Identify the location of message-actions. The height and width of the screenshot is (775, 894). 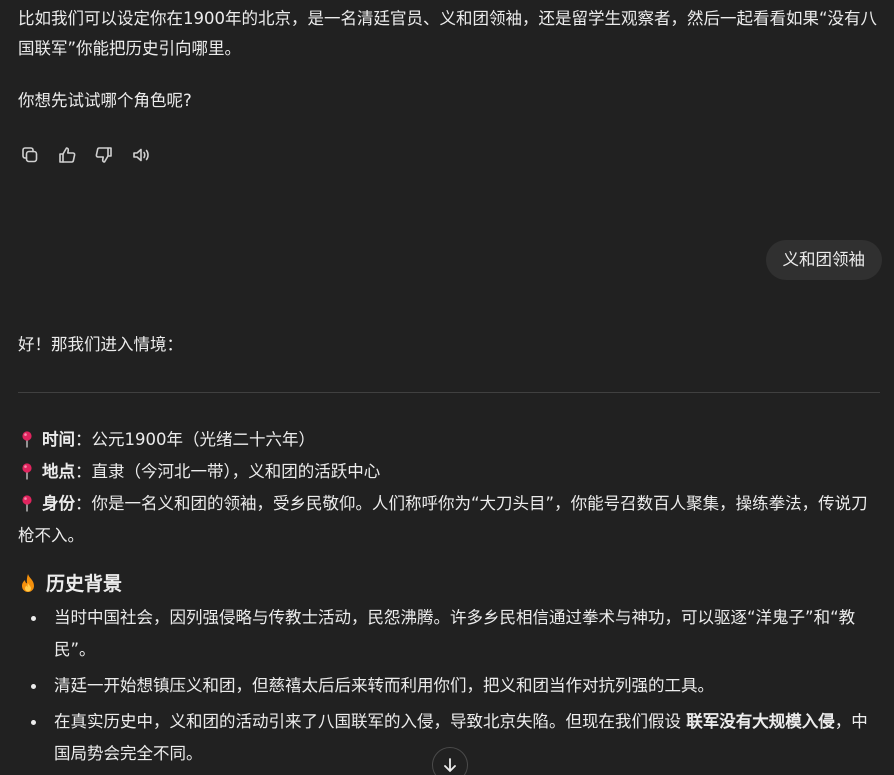
(85, 155).